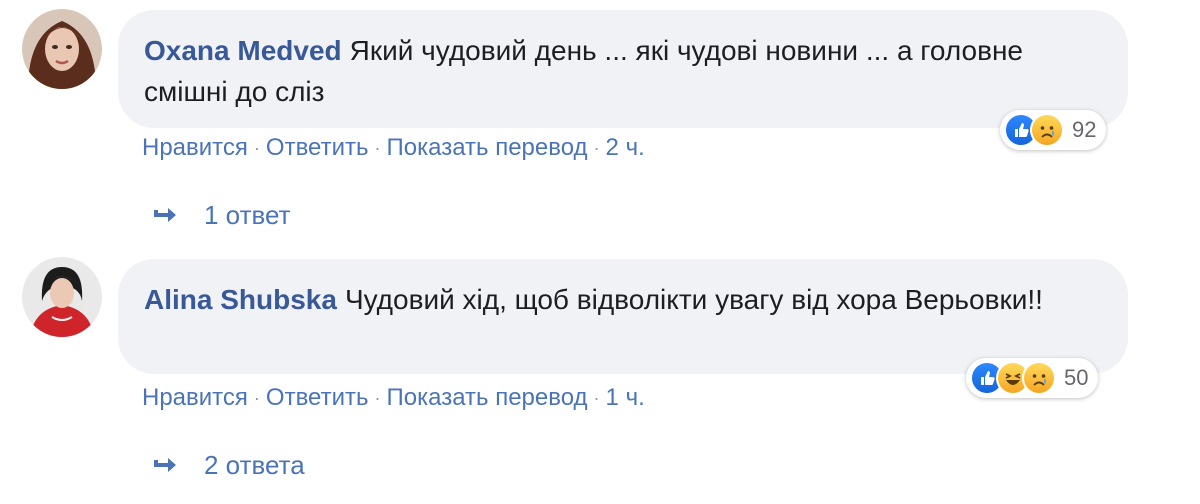 This screenshot has width=1200, height=504. Describe the element at coordinates (247, 215) in the screenshot. I see `replies-count-label: 1 ответ` at that location.